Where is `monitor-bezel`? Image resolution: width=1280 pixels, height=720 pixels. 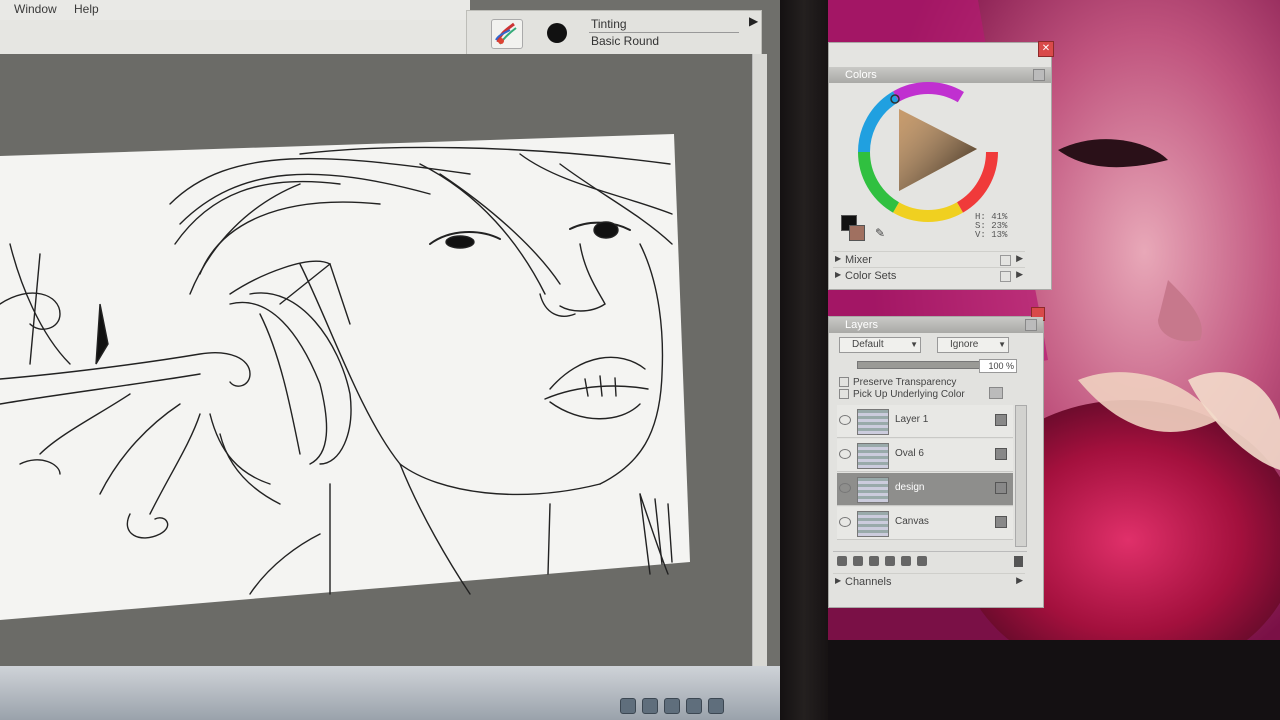
monitor-bezel is located at coordinates (804, 360).